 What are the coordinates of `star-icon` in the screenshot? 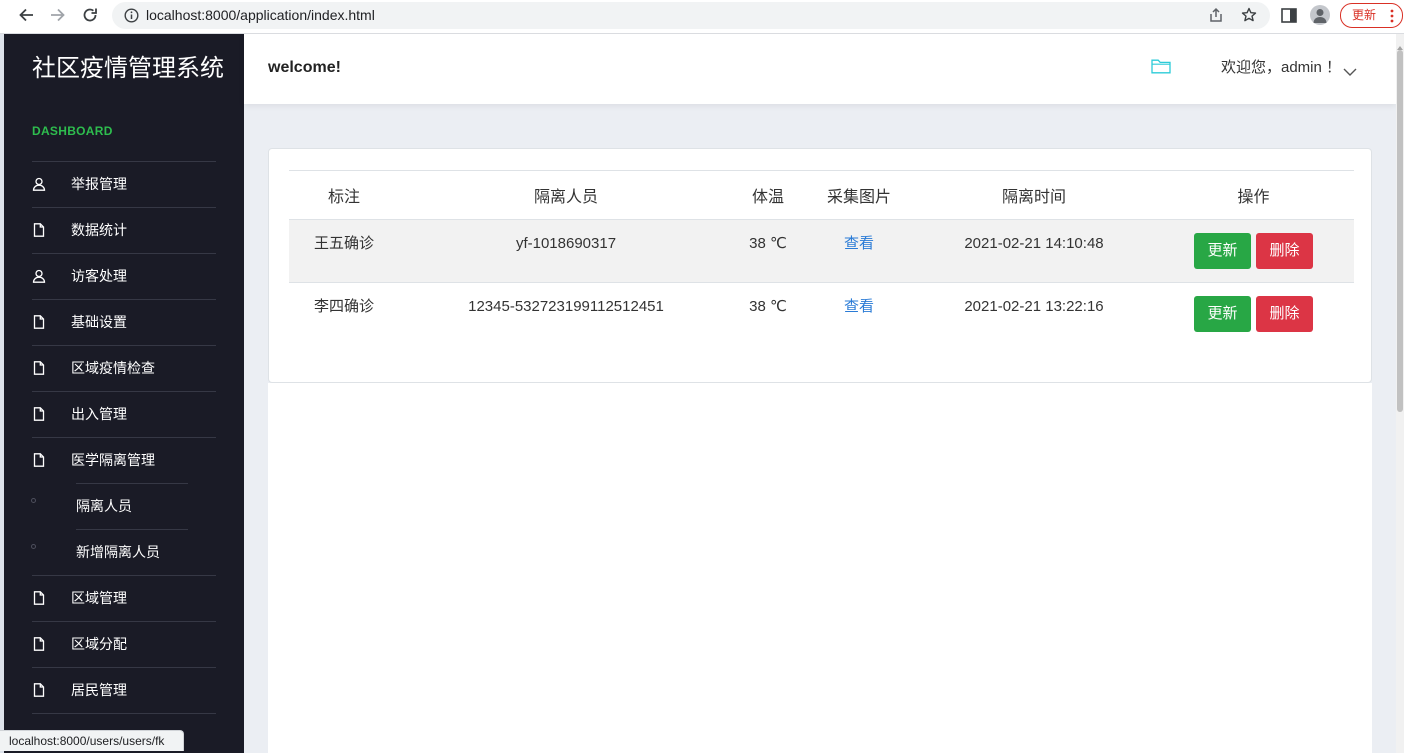 It's located at (1249, 15).